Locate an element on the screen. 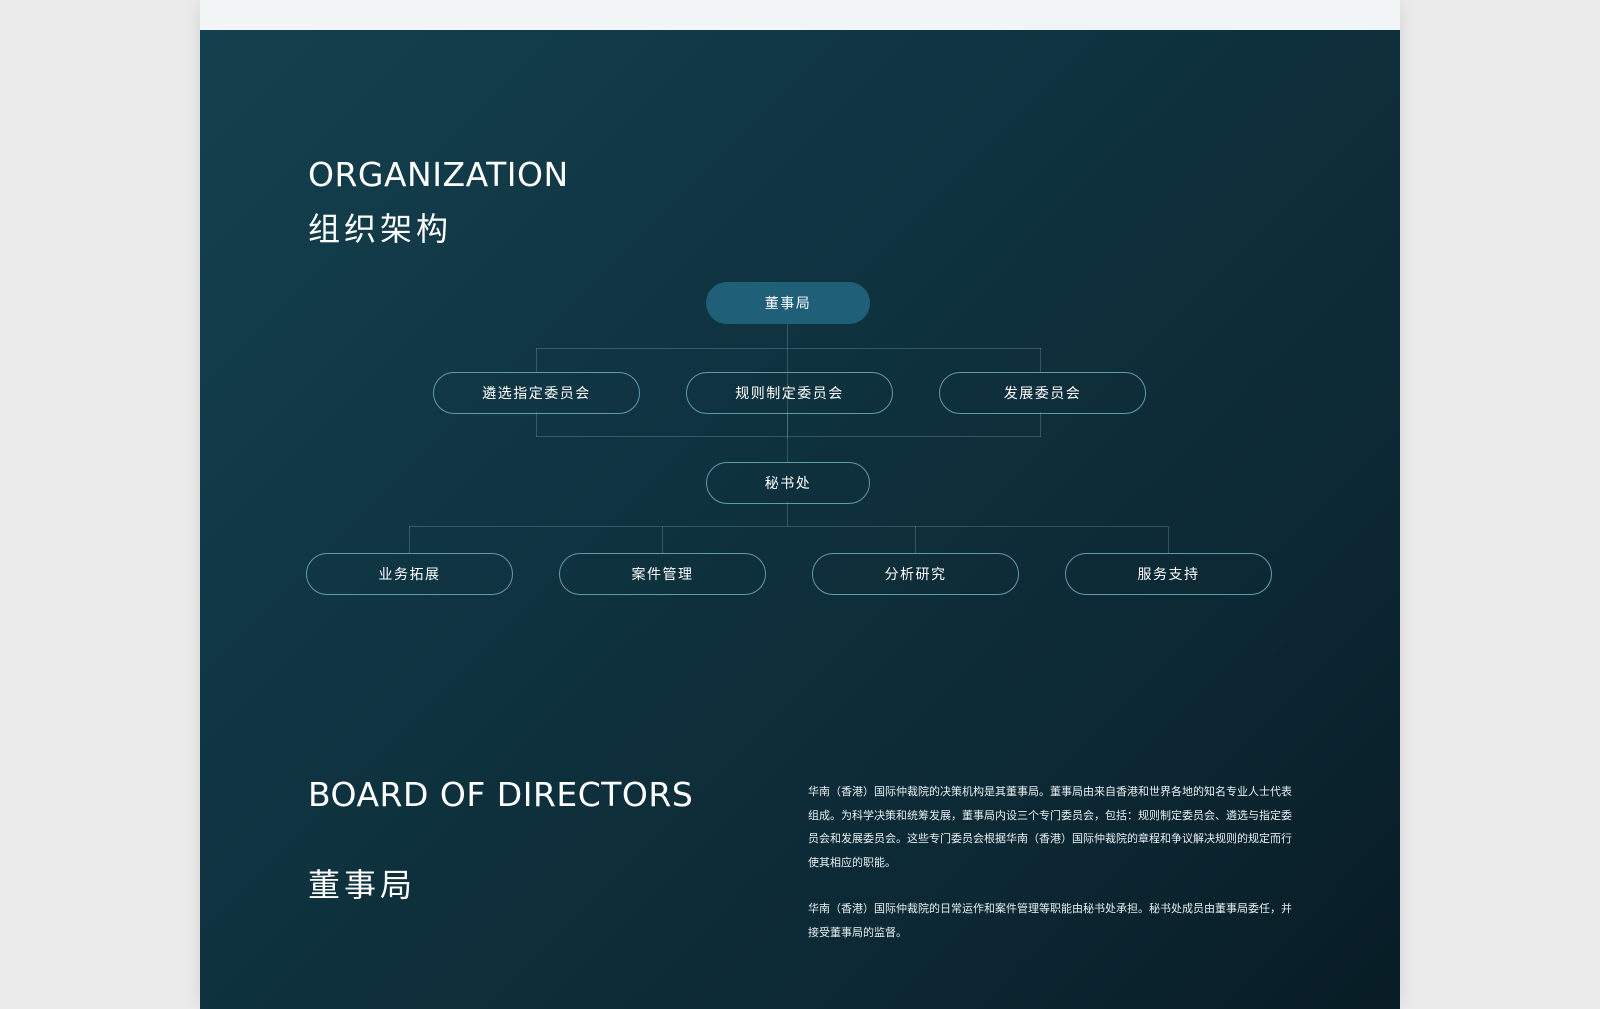 This screenshot has height=1009, width=1600. connector-committee-1-bottom is located at coordinates (536, 424).